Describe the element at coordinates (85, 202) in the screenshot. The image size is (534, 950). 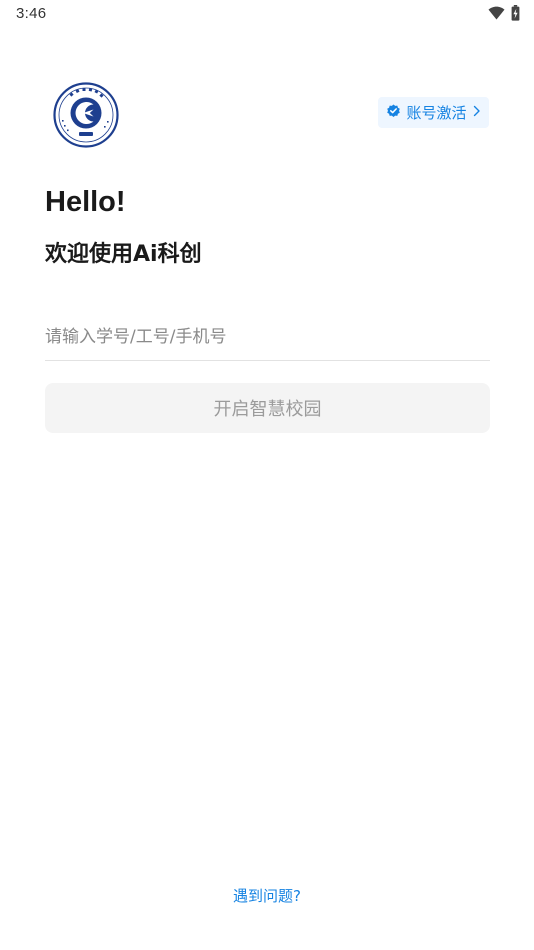
I see `greeting-title: Hello!` at that location.